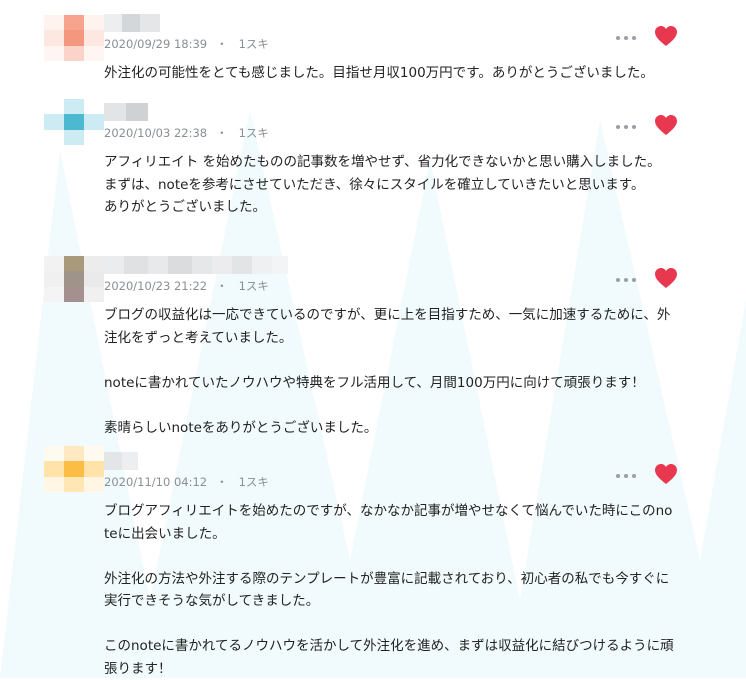 The height and width of the screenshot is (680, 746). Describe the element at coordinates (185, 207) in the screenshot. I see `comment-paragraph: ありがとうございました。` at that location.